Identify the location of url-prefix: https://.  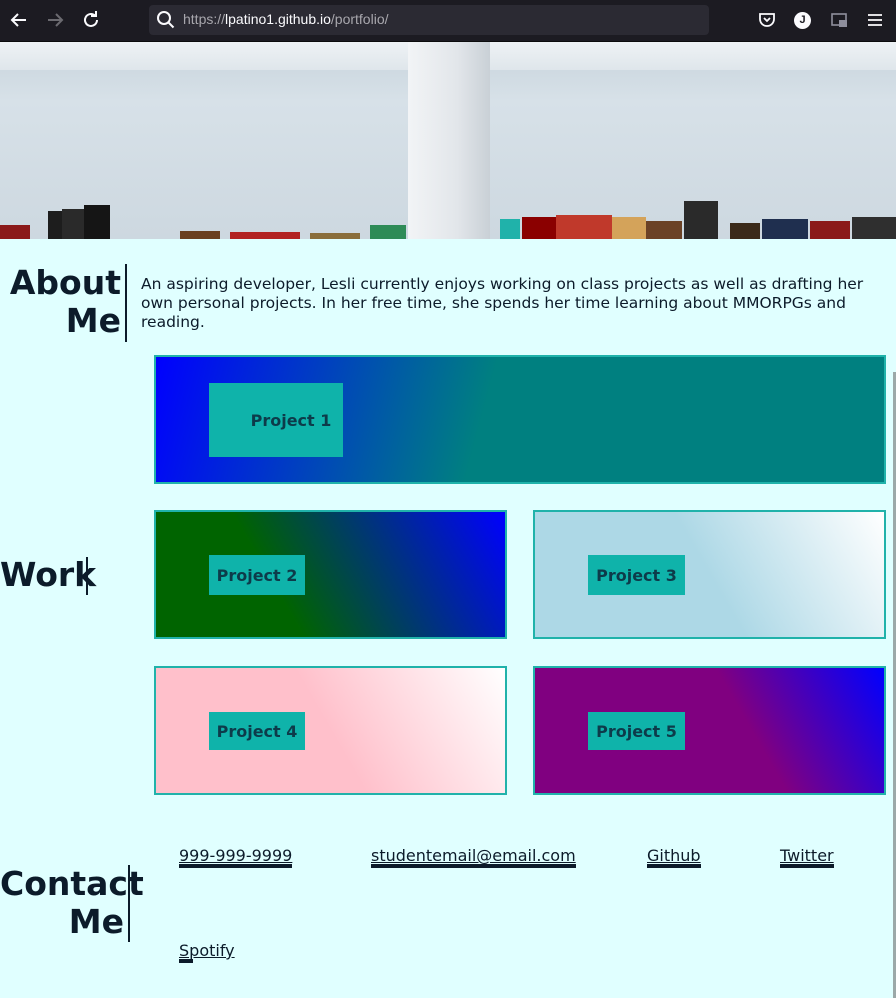
(204, 19).